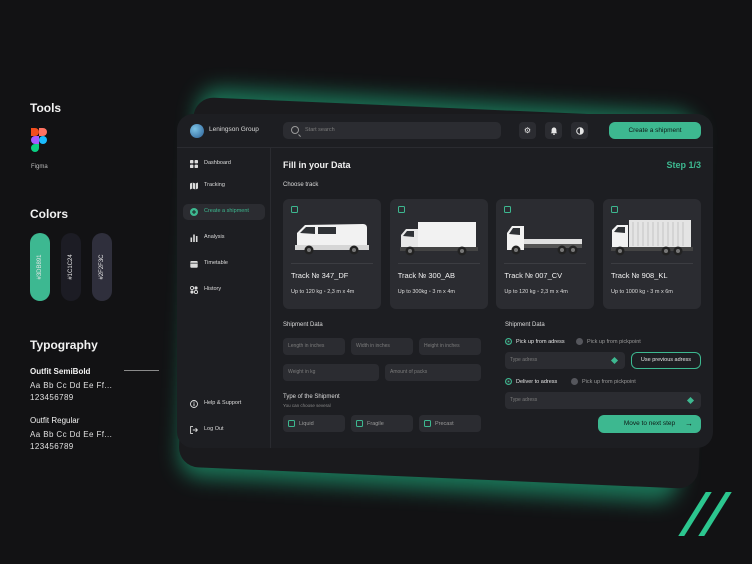 Image resolution: width=752 pixels, height=564 pixels. I want to click on font-name-semibold: Outfit SemiBold, so click(60, 371).